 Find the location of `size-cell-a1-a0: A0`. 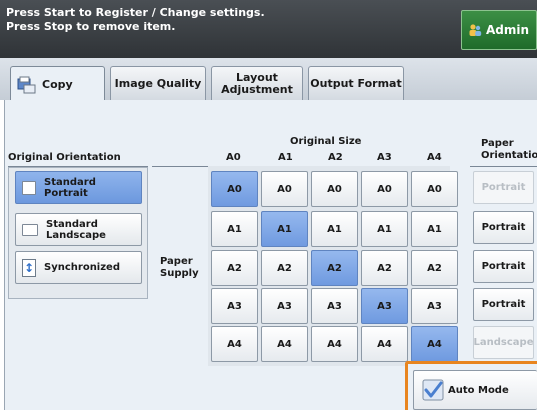

size-cell-a1-a0: A0 is located at coordinates (284, 189).